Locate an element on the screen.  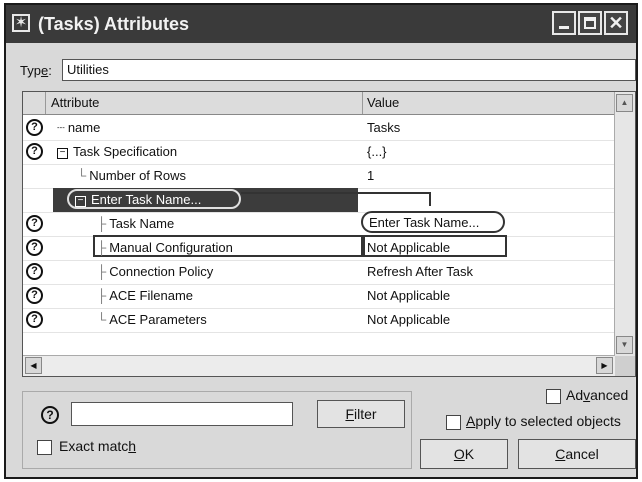
scroll-right-icon: ▶ is located at coordinates (604, 365).